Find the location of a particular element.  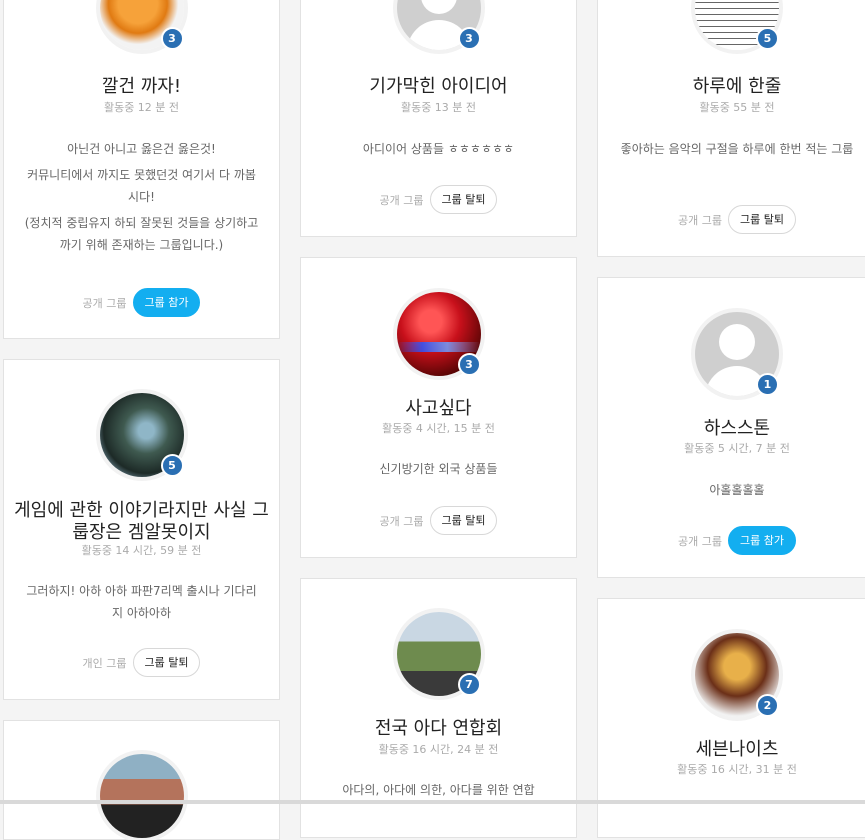

group-description: 아디이어 상품들 ㅎㅎㅎㅎㅎㅎ is located at coordinates (438, 149).